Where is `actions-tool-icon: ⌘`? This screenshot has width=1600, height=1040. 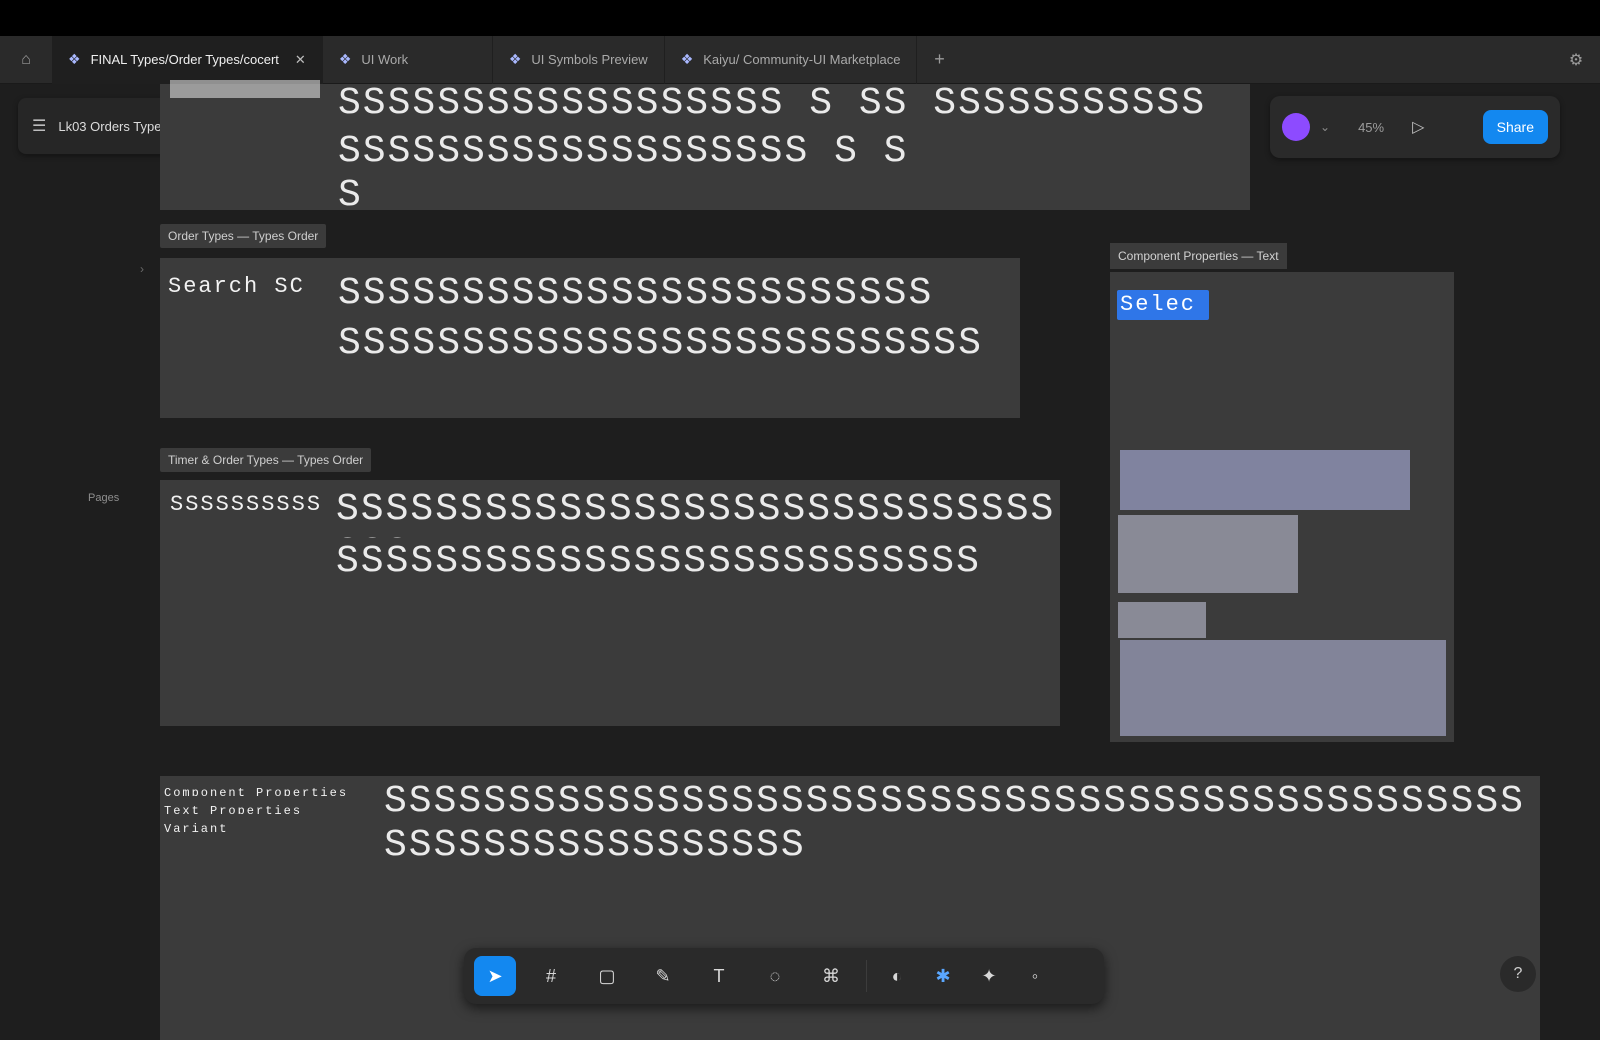
actions-tool-icon: ⌘ is located at coordinates (831, 976).